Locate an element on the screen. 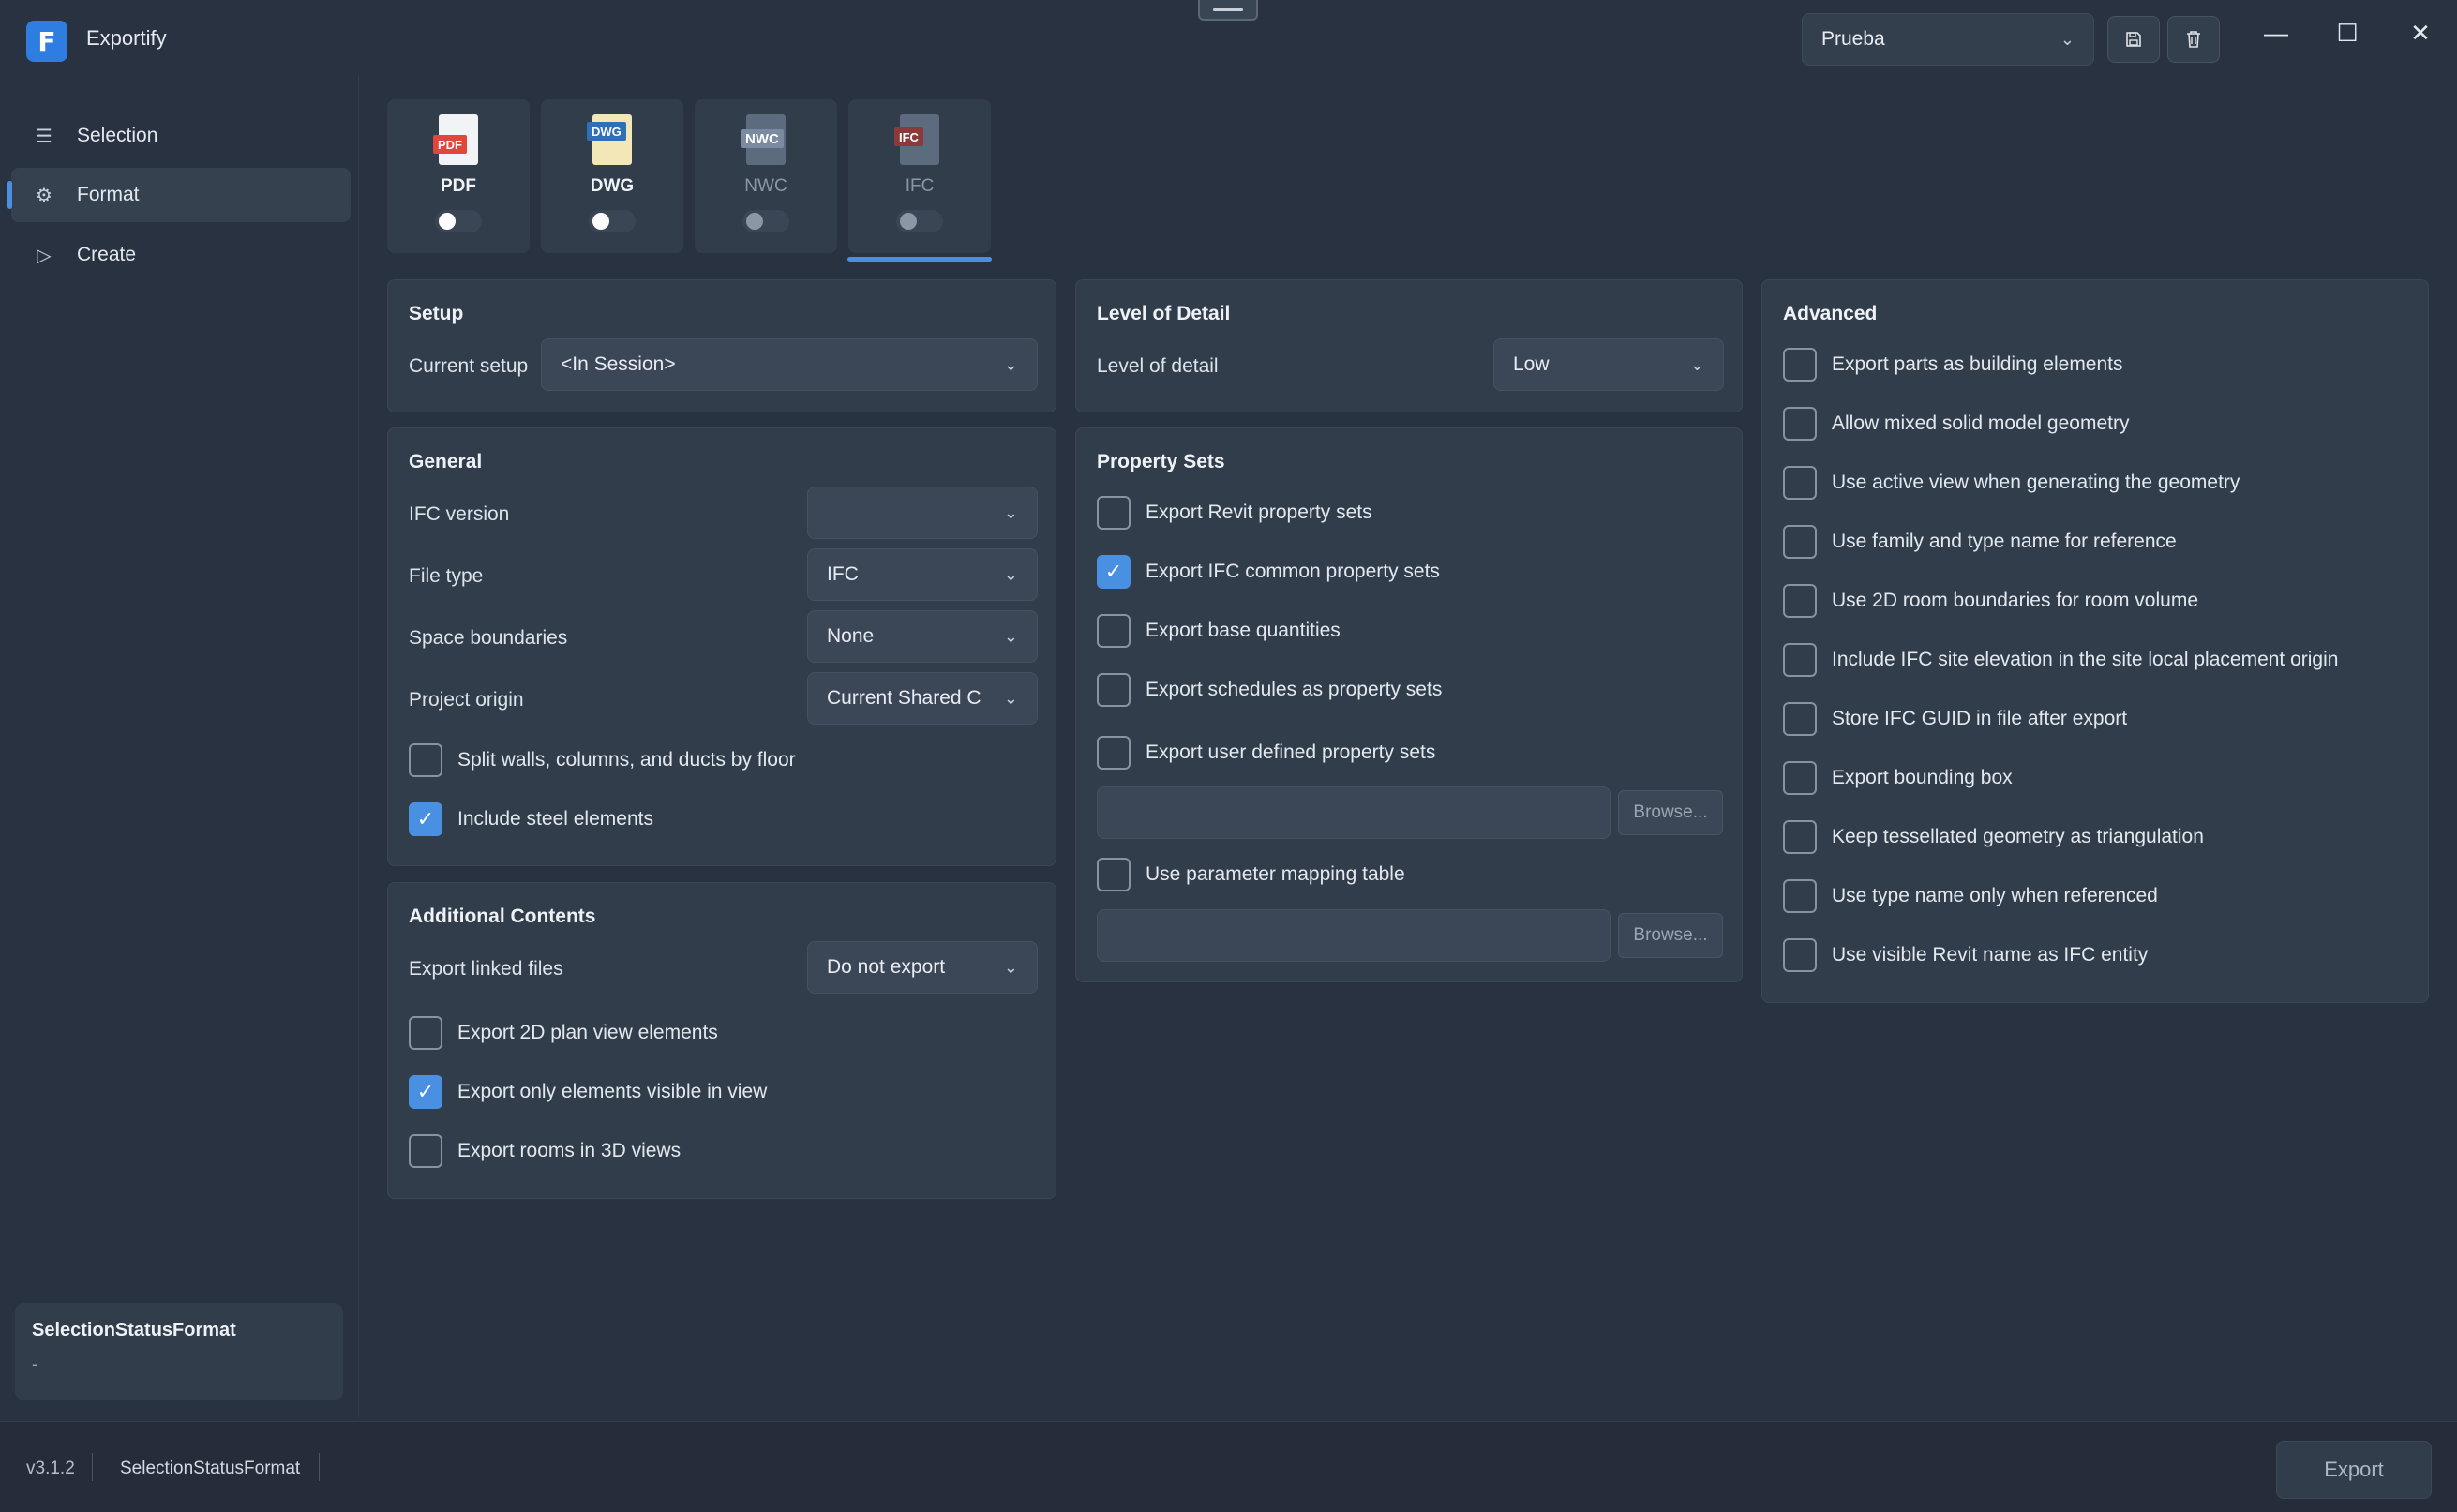  advanced-option: Store IFC GUID in file after export is located at coordinates (1955, 719).